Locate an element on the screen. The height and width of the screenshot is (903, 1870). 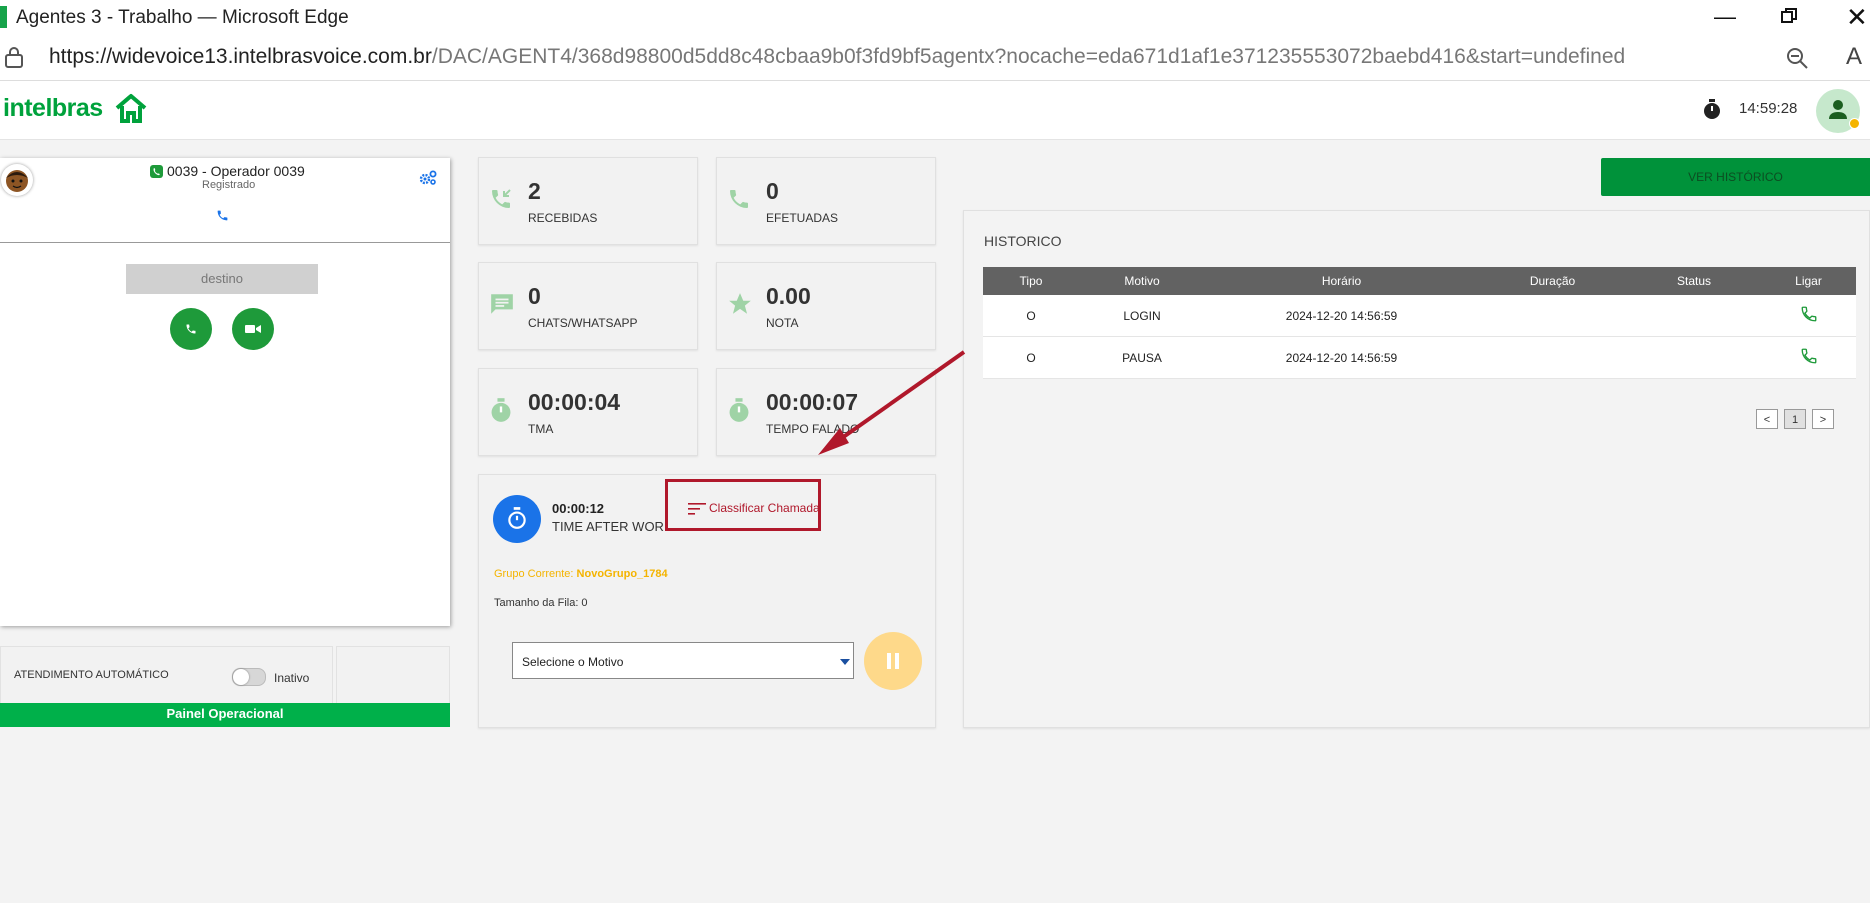
window-title: Agentes 3 - Trabalho — Microsoft Edge is located at coordinates (182, 17).